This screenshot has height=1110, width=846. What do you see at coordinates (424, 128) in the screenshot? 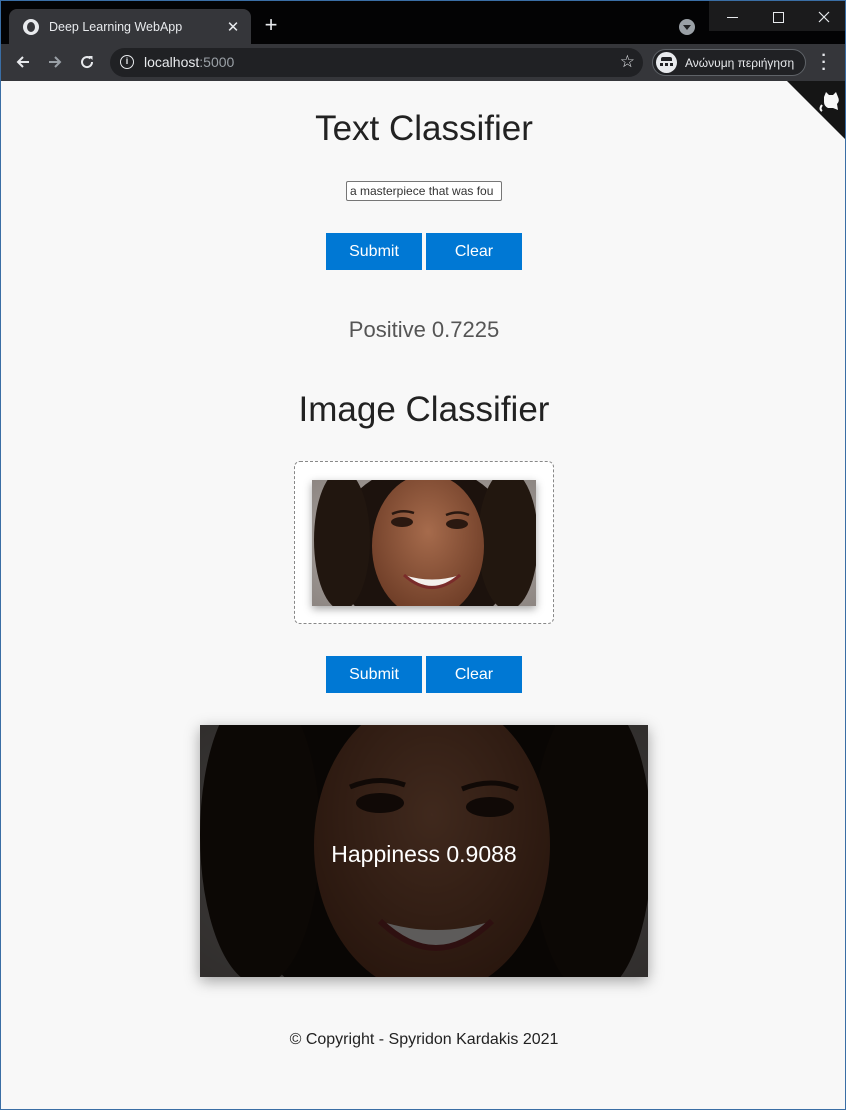
I see `text-classifier-title: Text Classifier` at bounding box center [424, 128].